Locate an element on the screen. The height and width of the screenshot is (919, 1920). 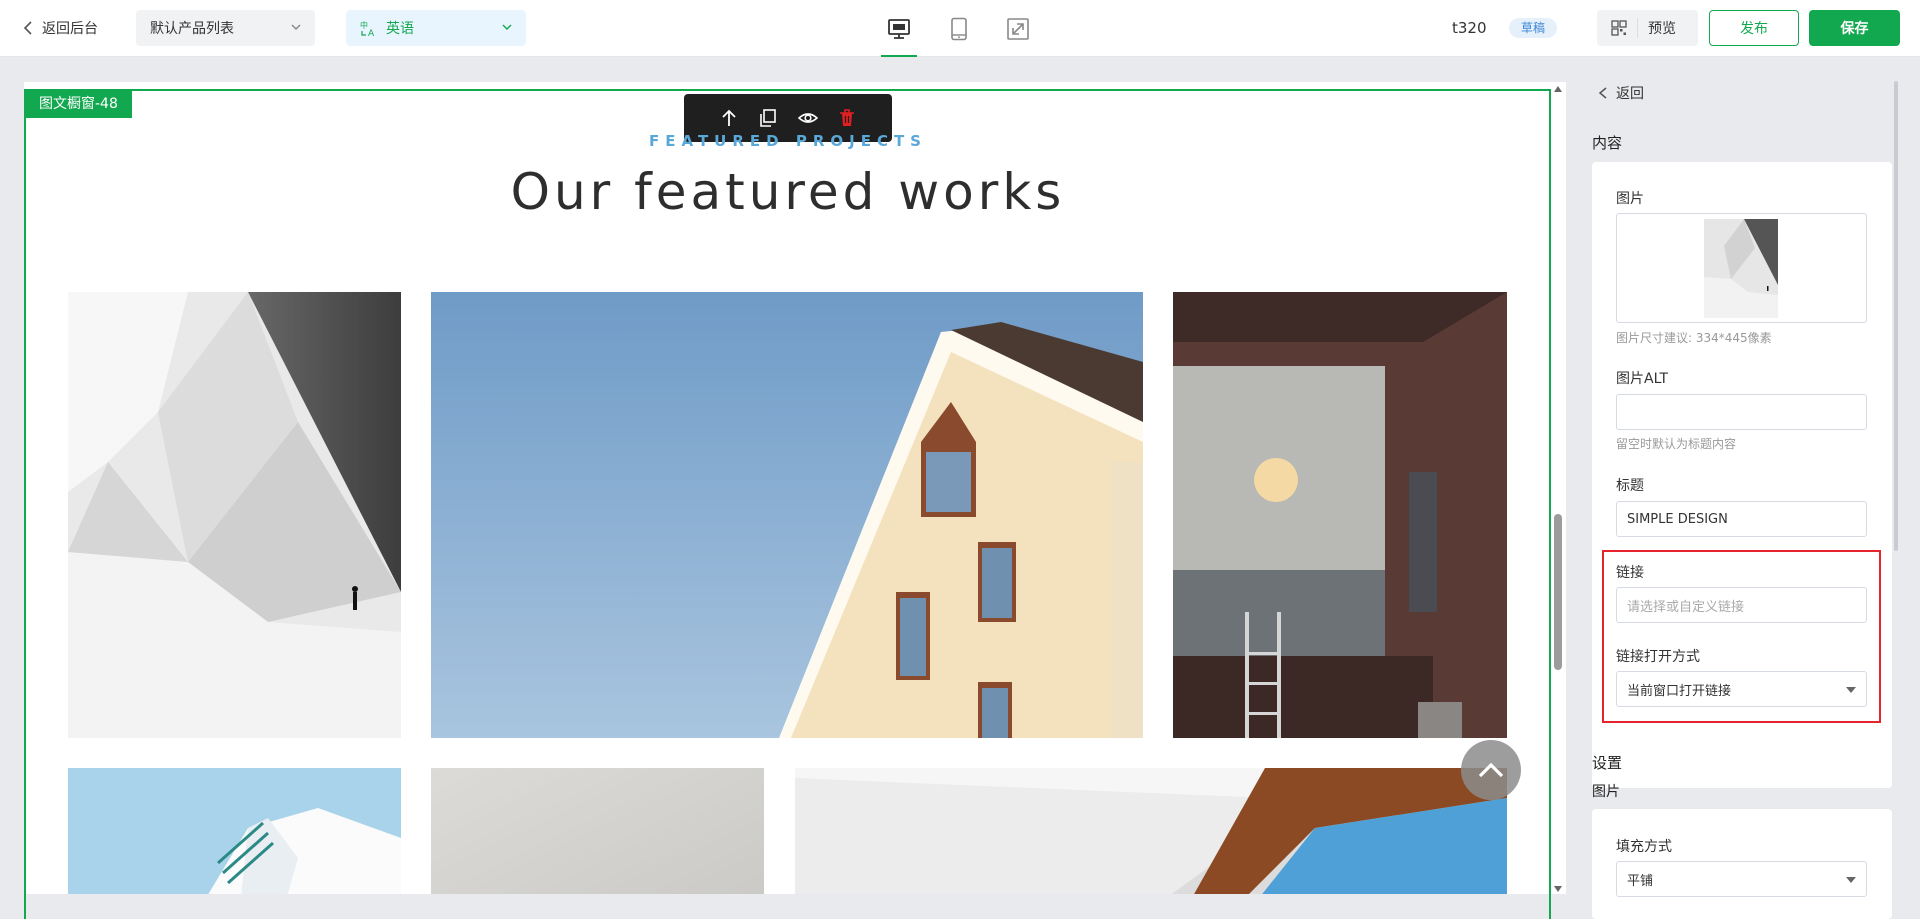
fullscreen-icon is located at coordinates (1018, 29).